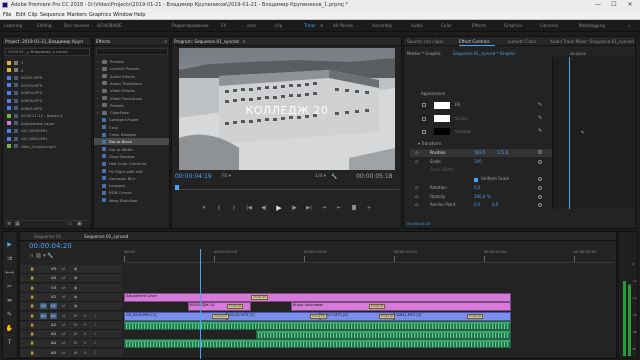 The image size is (640, 360). I want to click on go-to-in-icon: |◀, so click(249, 208).